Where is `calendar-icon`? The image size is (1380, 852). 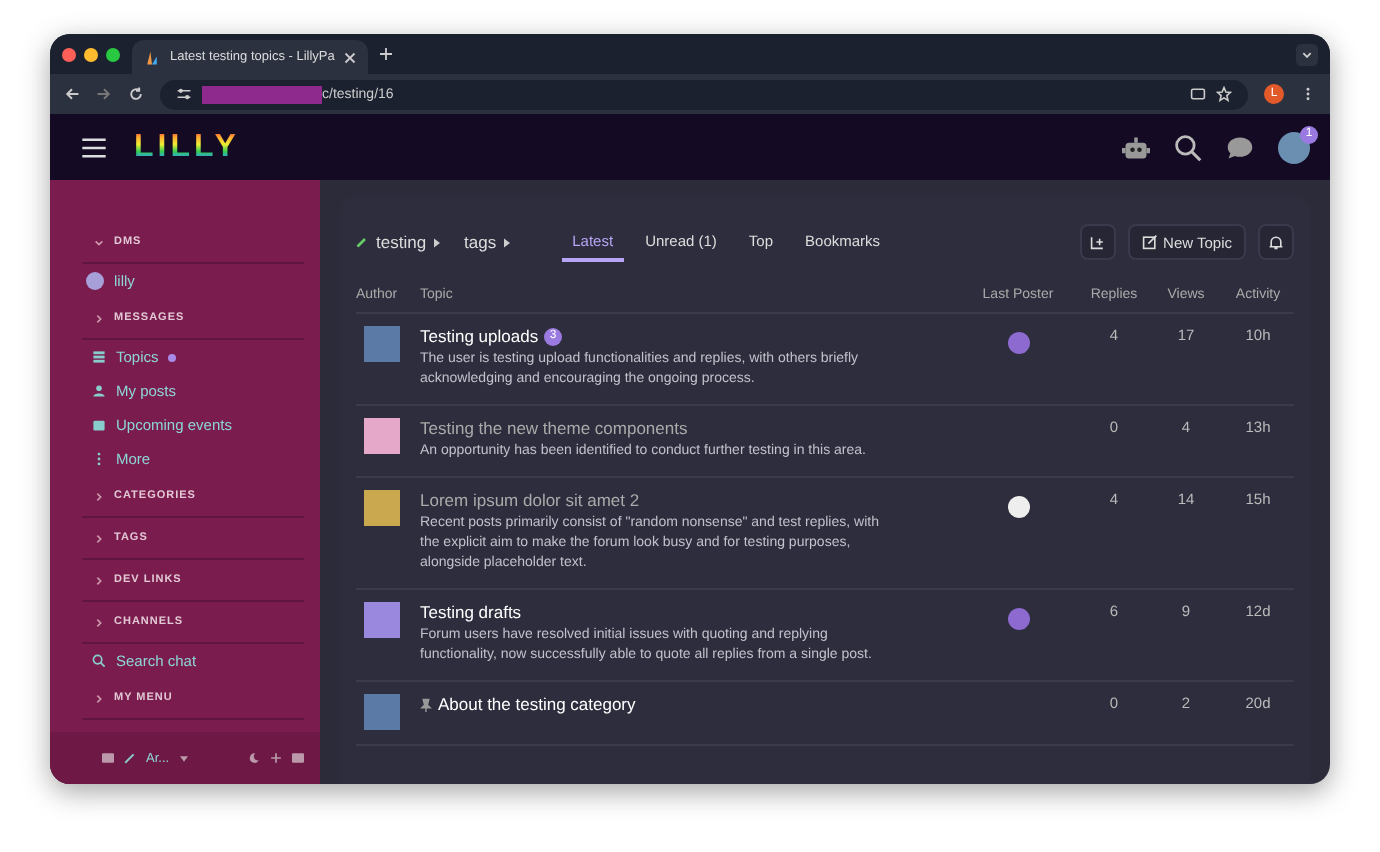
calendar-icon is located at coordinates (99, 425).